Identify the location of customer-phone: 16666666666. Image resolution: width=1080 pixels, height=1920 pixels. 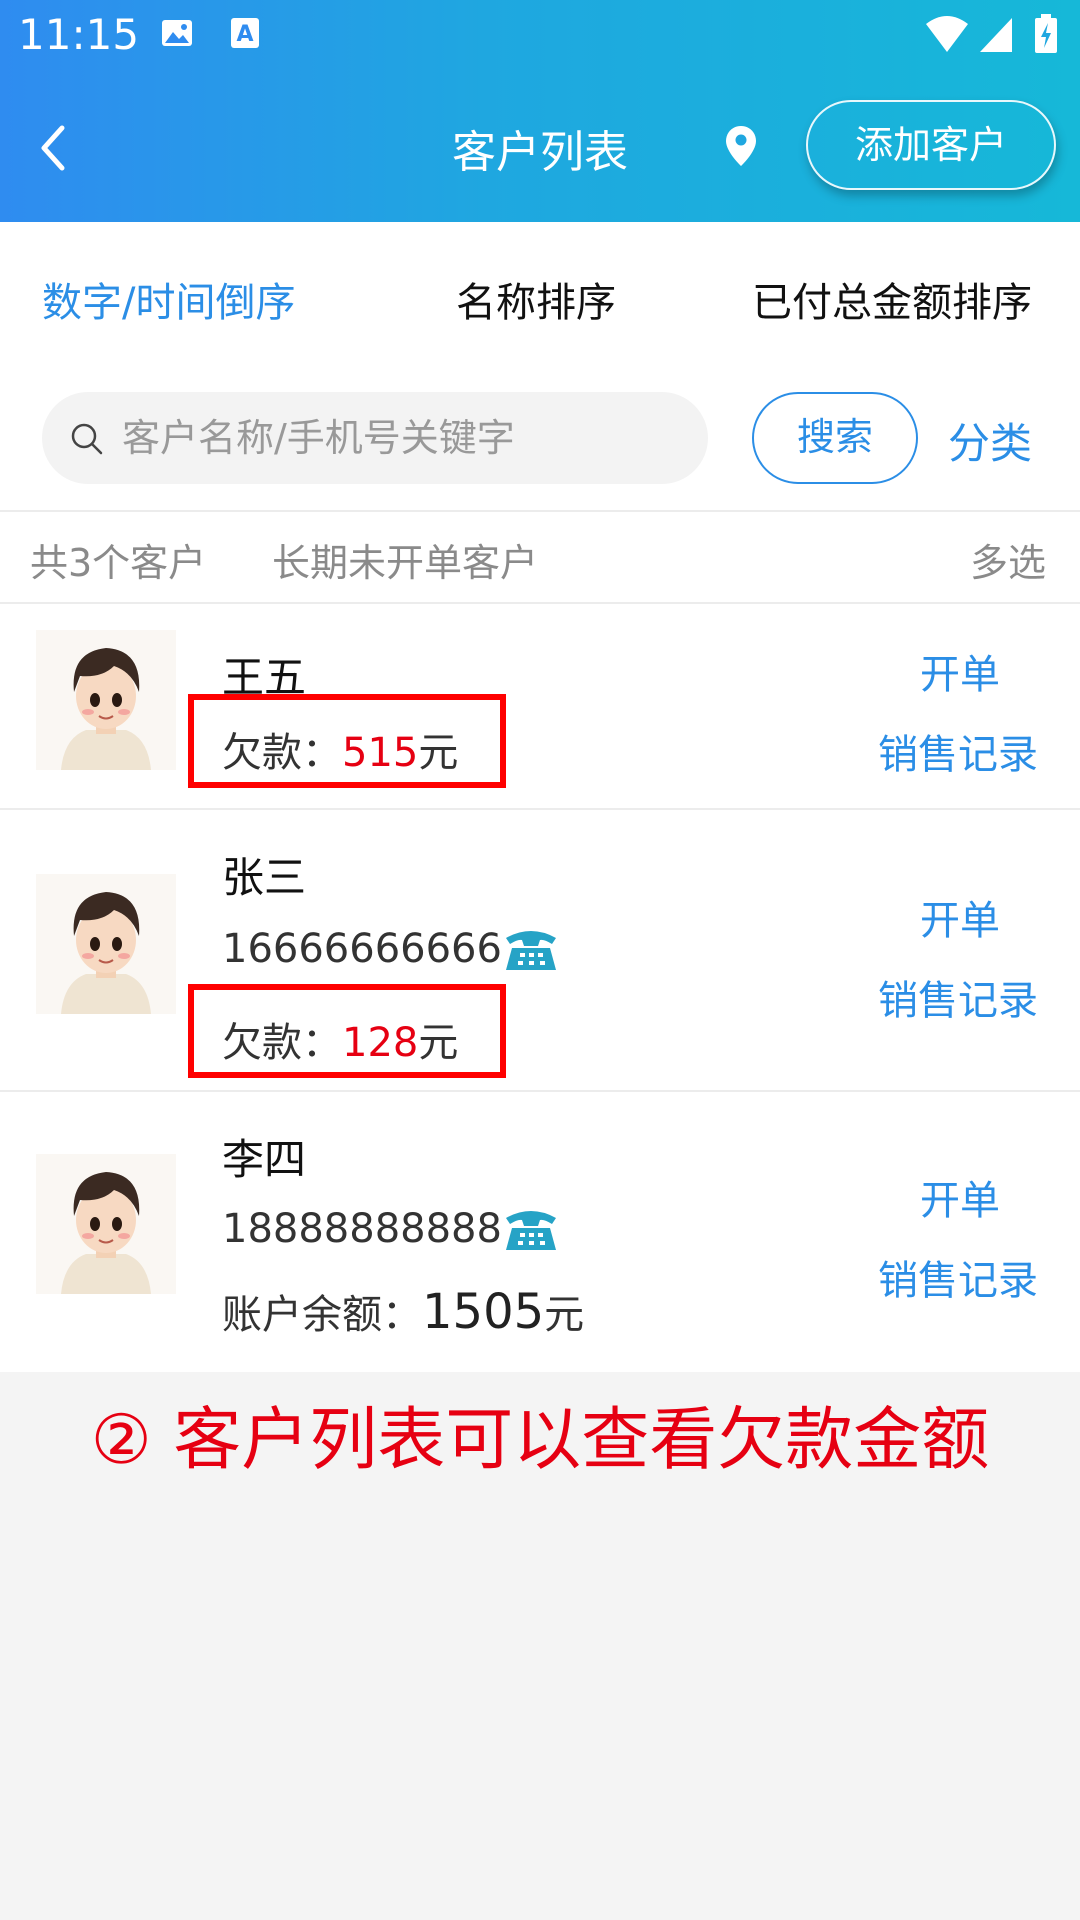
(362, 949).